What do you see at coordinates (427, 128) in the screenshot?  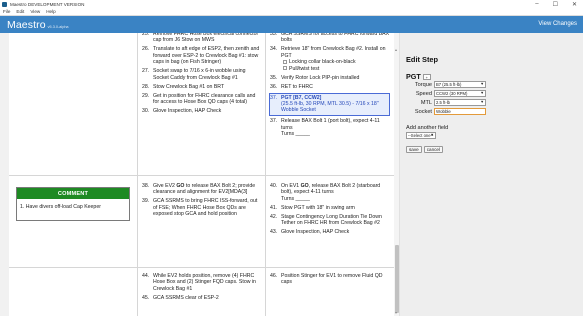 I see `add-field-label: Add another field` at bounding box center [427, 128].